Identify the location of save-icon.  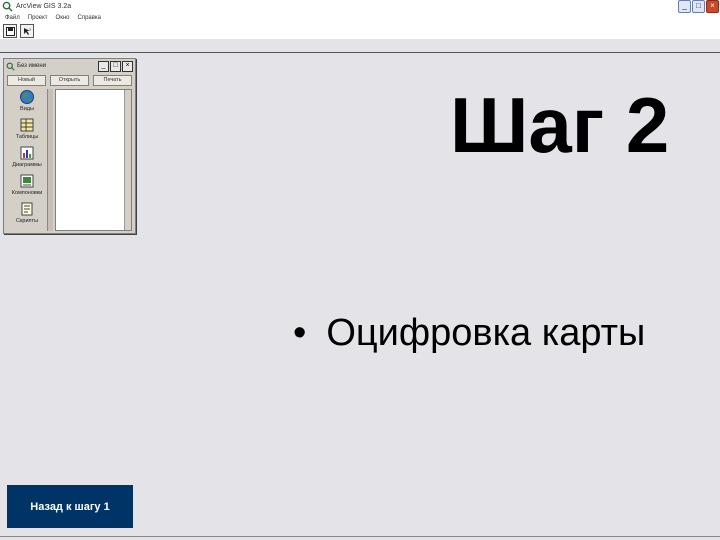
(10, 31).